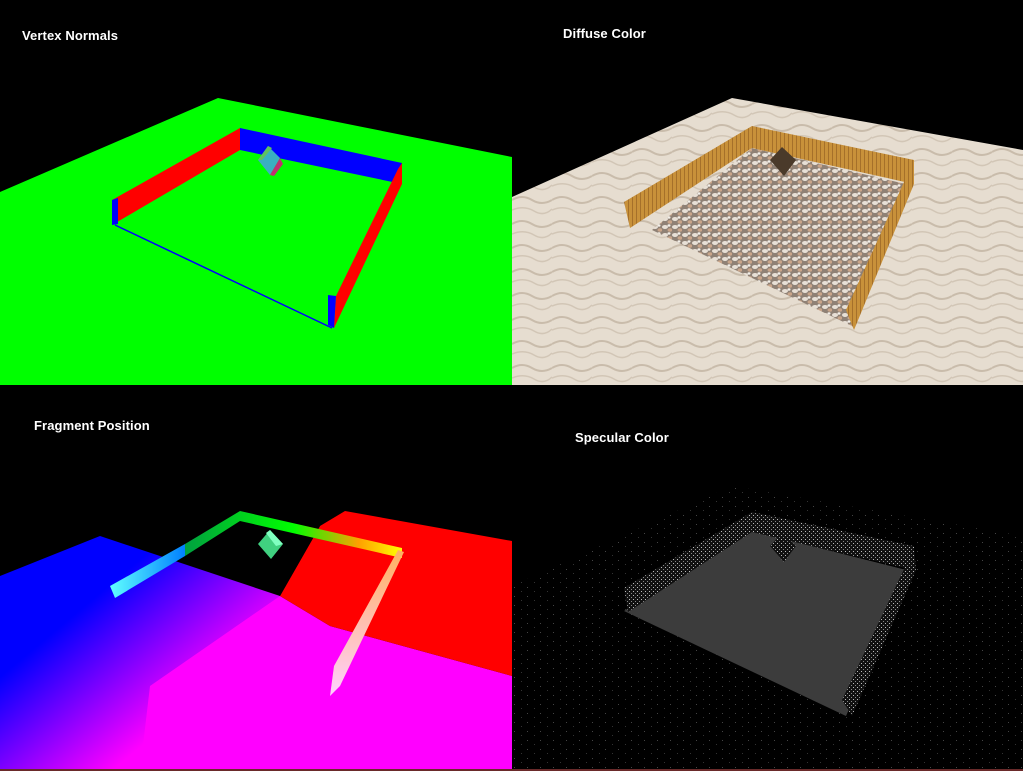 This screenshot has height=771, width=1023. Describe the element at coordinates (115, 211) in the screenshot. I see `normals-wall-left-edge` at that location.